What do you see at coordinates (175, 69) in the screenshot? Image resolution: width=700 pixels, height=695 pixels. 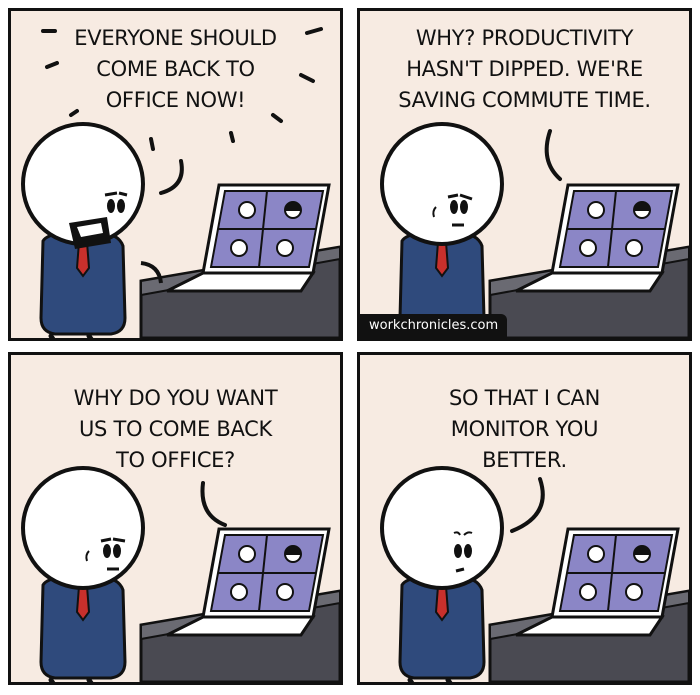 I see `speech-text: EVERYONE SHOULD COME BACK TO OFFICE NOW!` at bounding box center [175, 69].